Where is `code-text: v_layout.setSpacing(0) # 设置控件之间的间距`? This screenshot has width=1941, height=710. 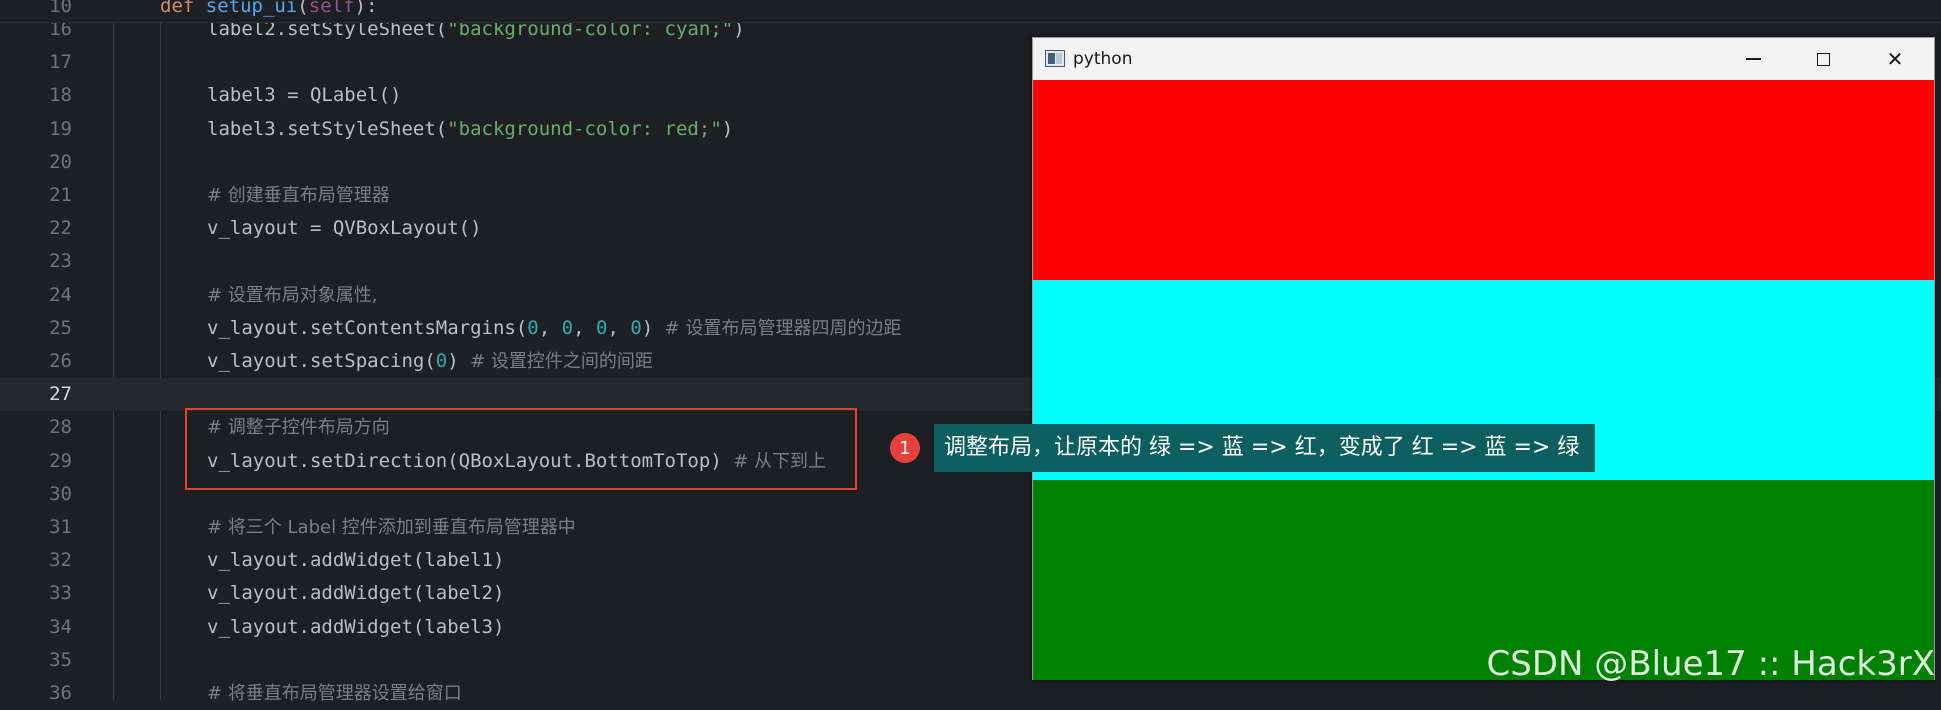 code-text: v_layout.setSpacing(0) # 设置控件之间的间距 is located at coordinates (430, 361).